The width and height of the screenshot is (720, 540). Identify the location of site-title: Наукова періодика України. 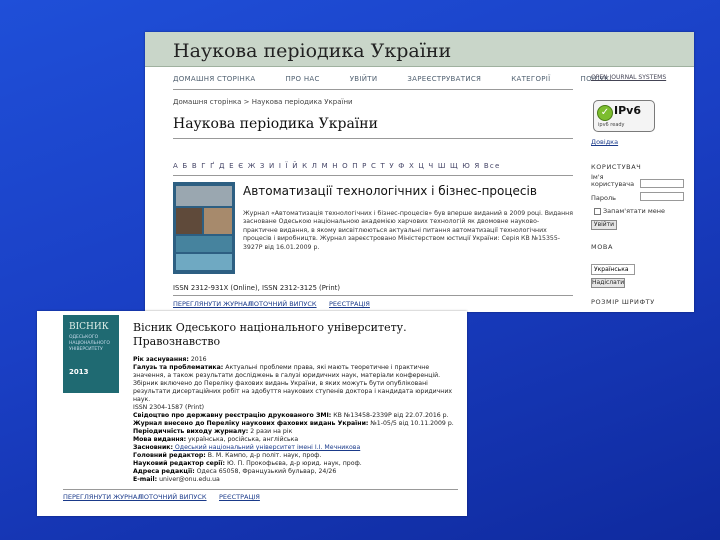
(312, 51).